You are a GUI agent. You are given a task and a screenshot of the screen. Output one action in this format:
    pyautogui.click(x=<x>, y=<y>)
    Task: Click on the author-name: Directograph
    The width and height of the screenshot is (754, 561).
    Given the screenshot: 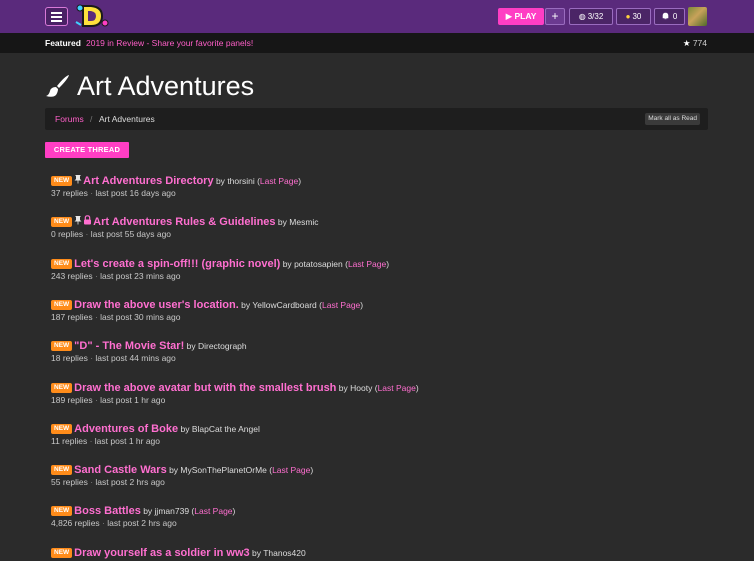 What is the action you would take?
    pyautogui.click(x=222, y=346)
    